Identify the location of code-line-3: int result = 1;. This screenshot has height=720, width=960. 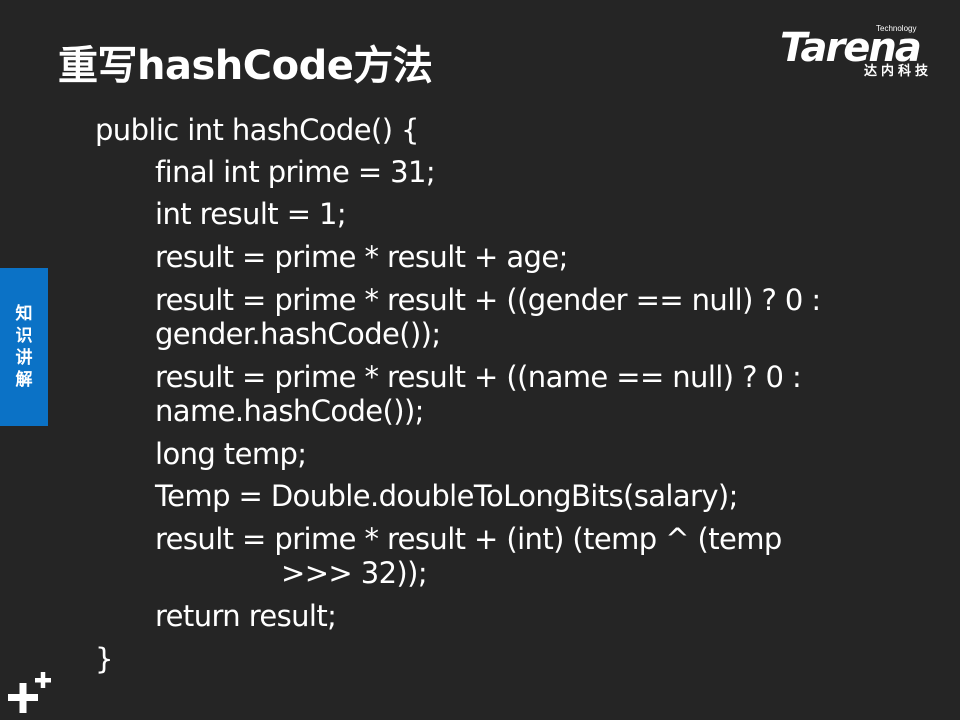
(251, 214).